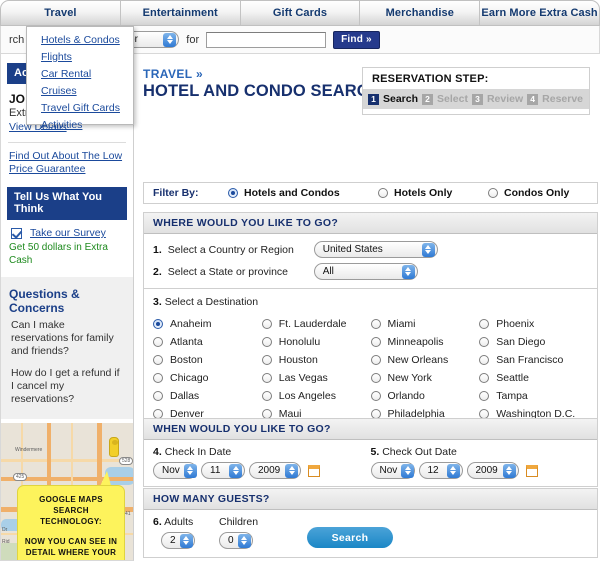  What do you see at coordinates (420, 13) in the screenshot?
I see `nav-item-merchandise: Merchandise` at bounding box center [420, 13].